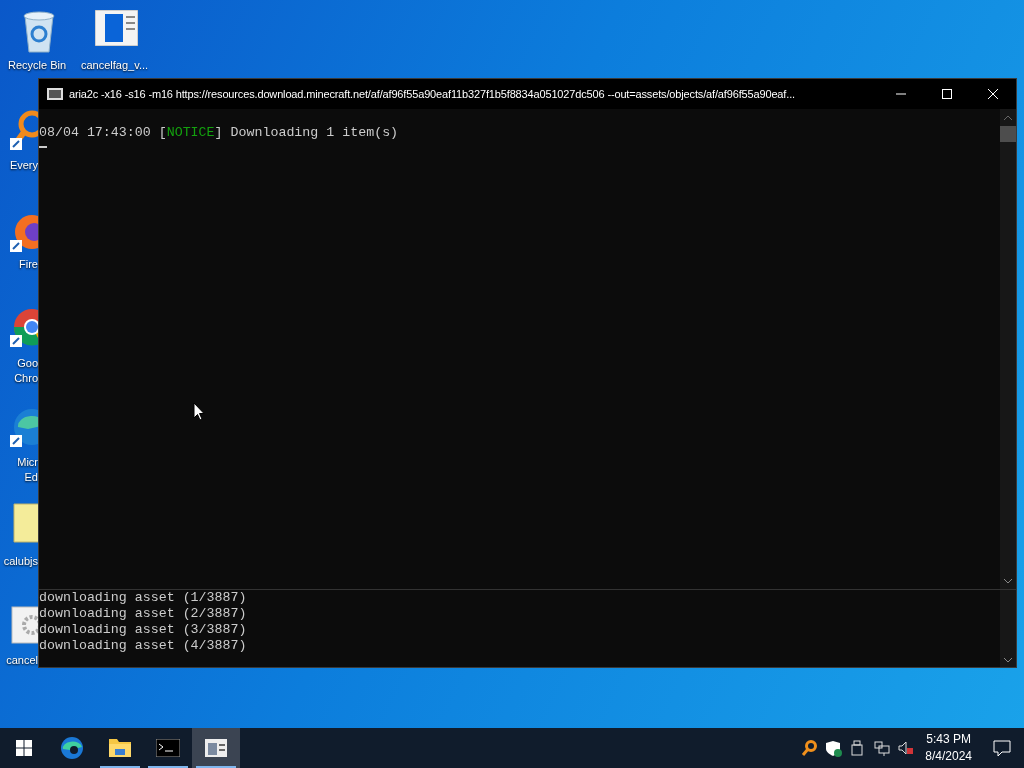 The image size is (1024, 768). I want to click on window-icon, so click(216, 748).